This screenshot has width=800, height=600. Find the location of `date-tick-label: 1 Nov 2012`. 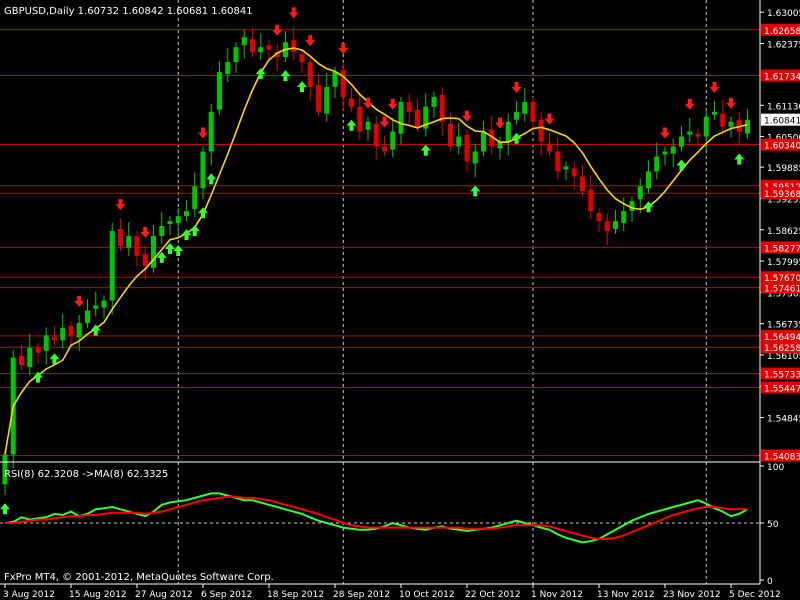

date-tick-label: 1 Nov 2012 is located at coordinates (557, 595).